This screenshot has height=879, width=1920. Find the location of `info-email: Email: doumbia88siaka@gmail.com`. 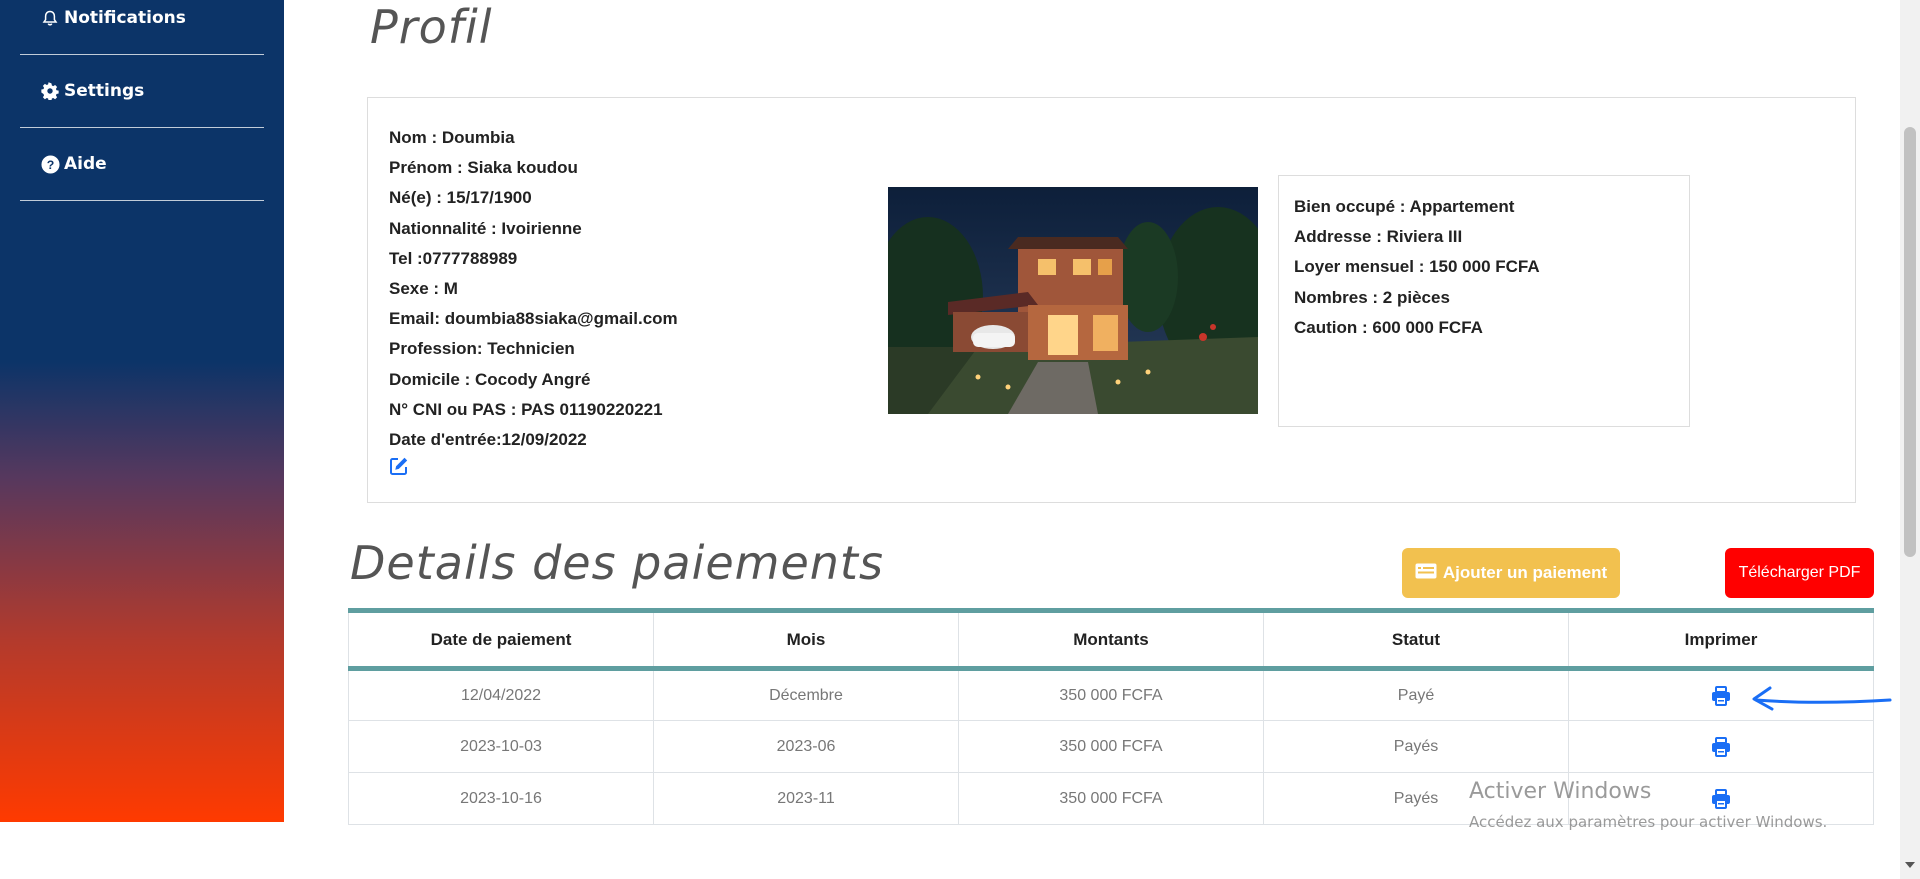

info-email: Email: doumbia88siaka@gmail.com is located at coordinates (533, 319).